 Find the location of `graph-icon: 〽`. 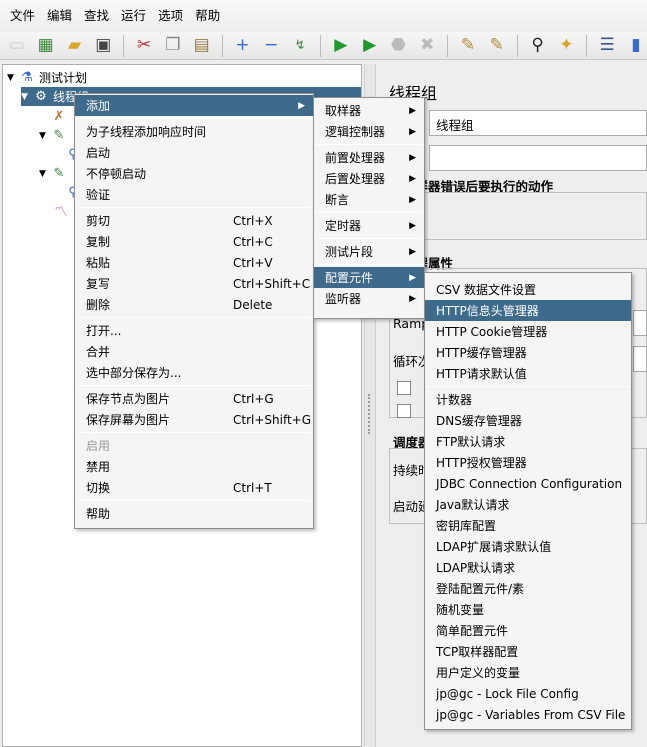

graph-icon: 〽 is located at coordinates (61, 212).